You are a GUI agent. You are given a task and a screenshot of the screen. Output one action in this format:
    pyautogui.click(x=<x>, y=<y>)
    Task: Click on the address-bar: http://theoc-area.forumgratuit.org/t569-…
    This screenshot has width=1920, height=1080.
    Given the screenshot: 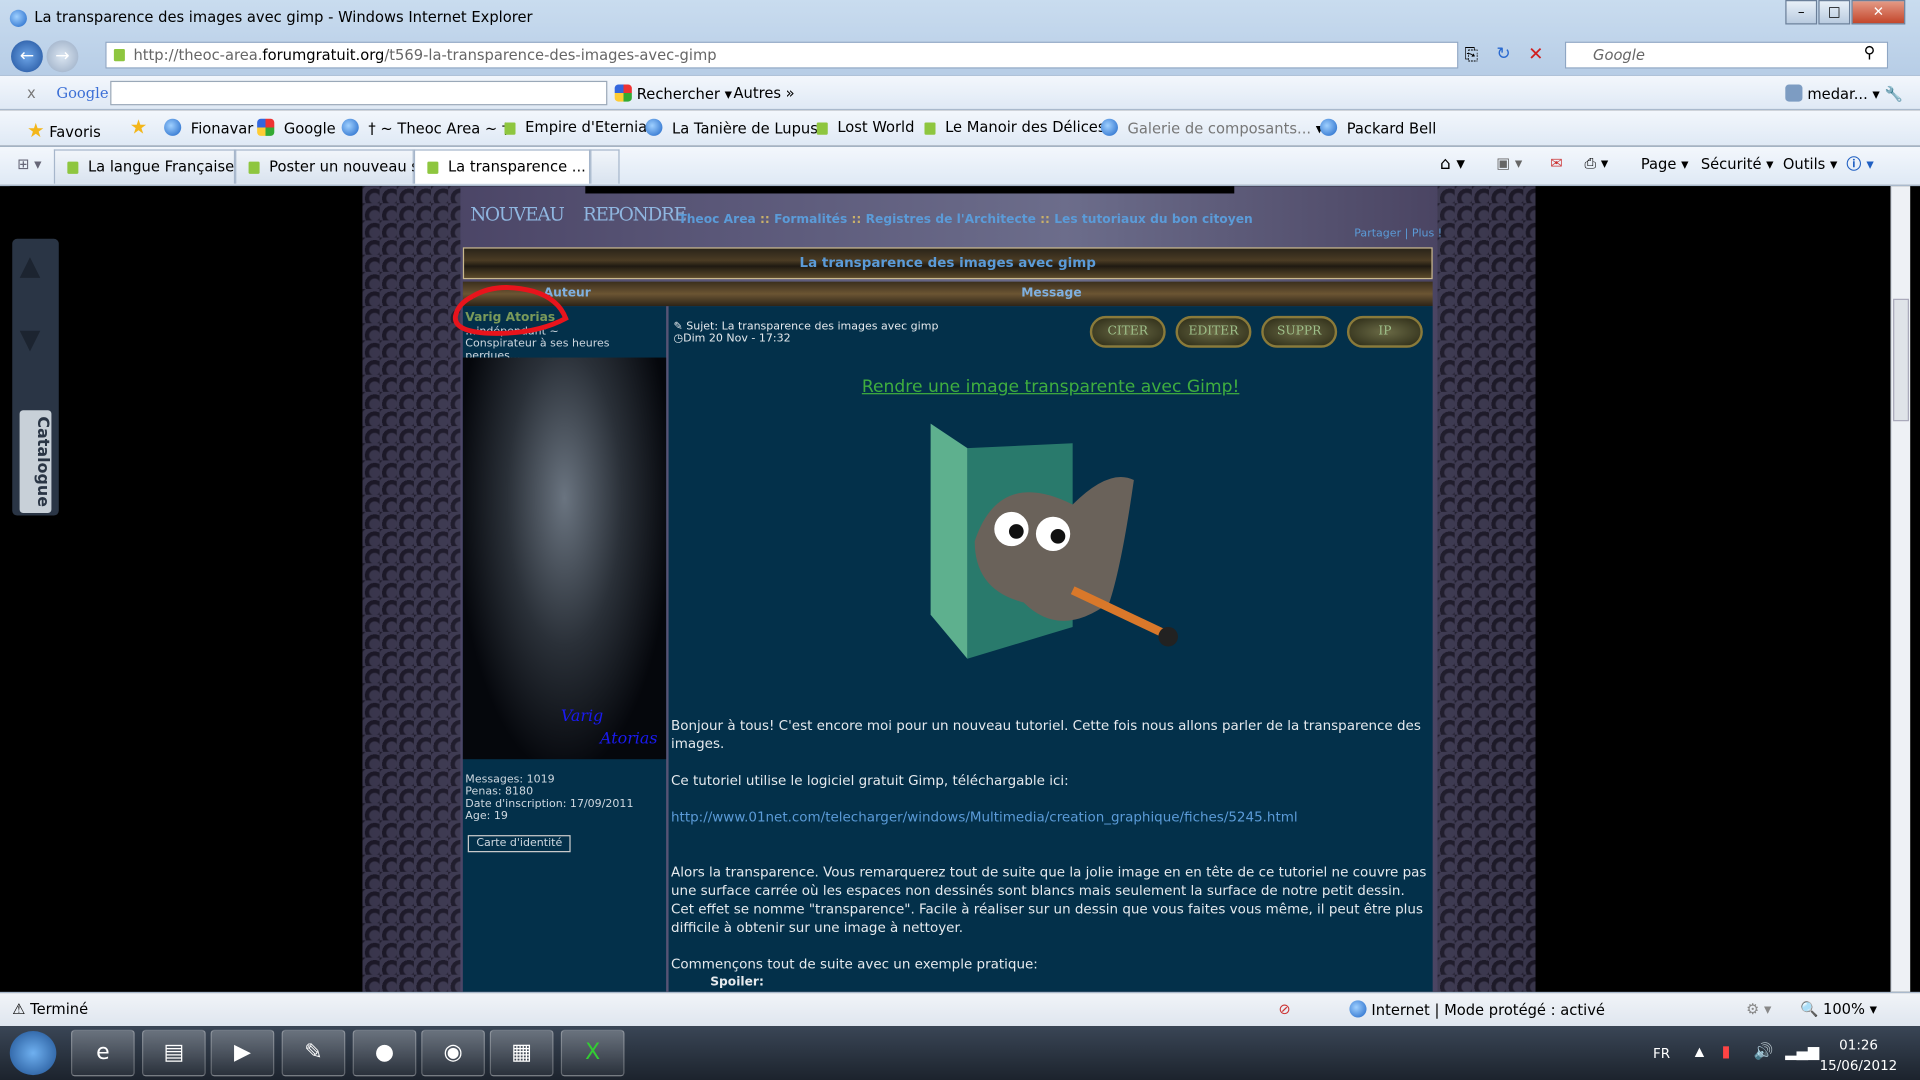 What is the action you would take?
    pyautogui.click(x=782, y=55)
    